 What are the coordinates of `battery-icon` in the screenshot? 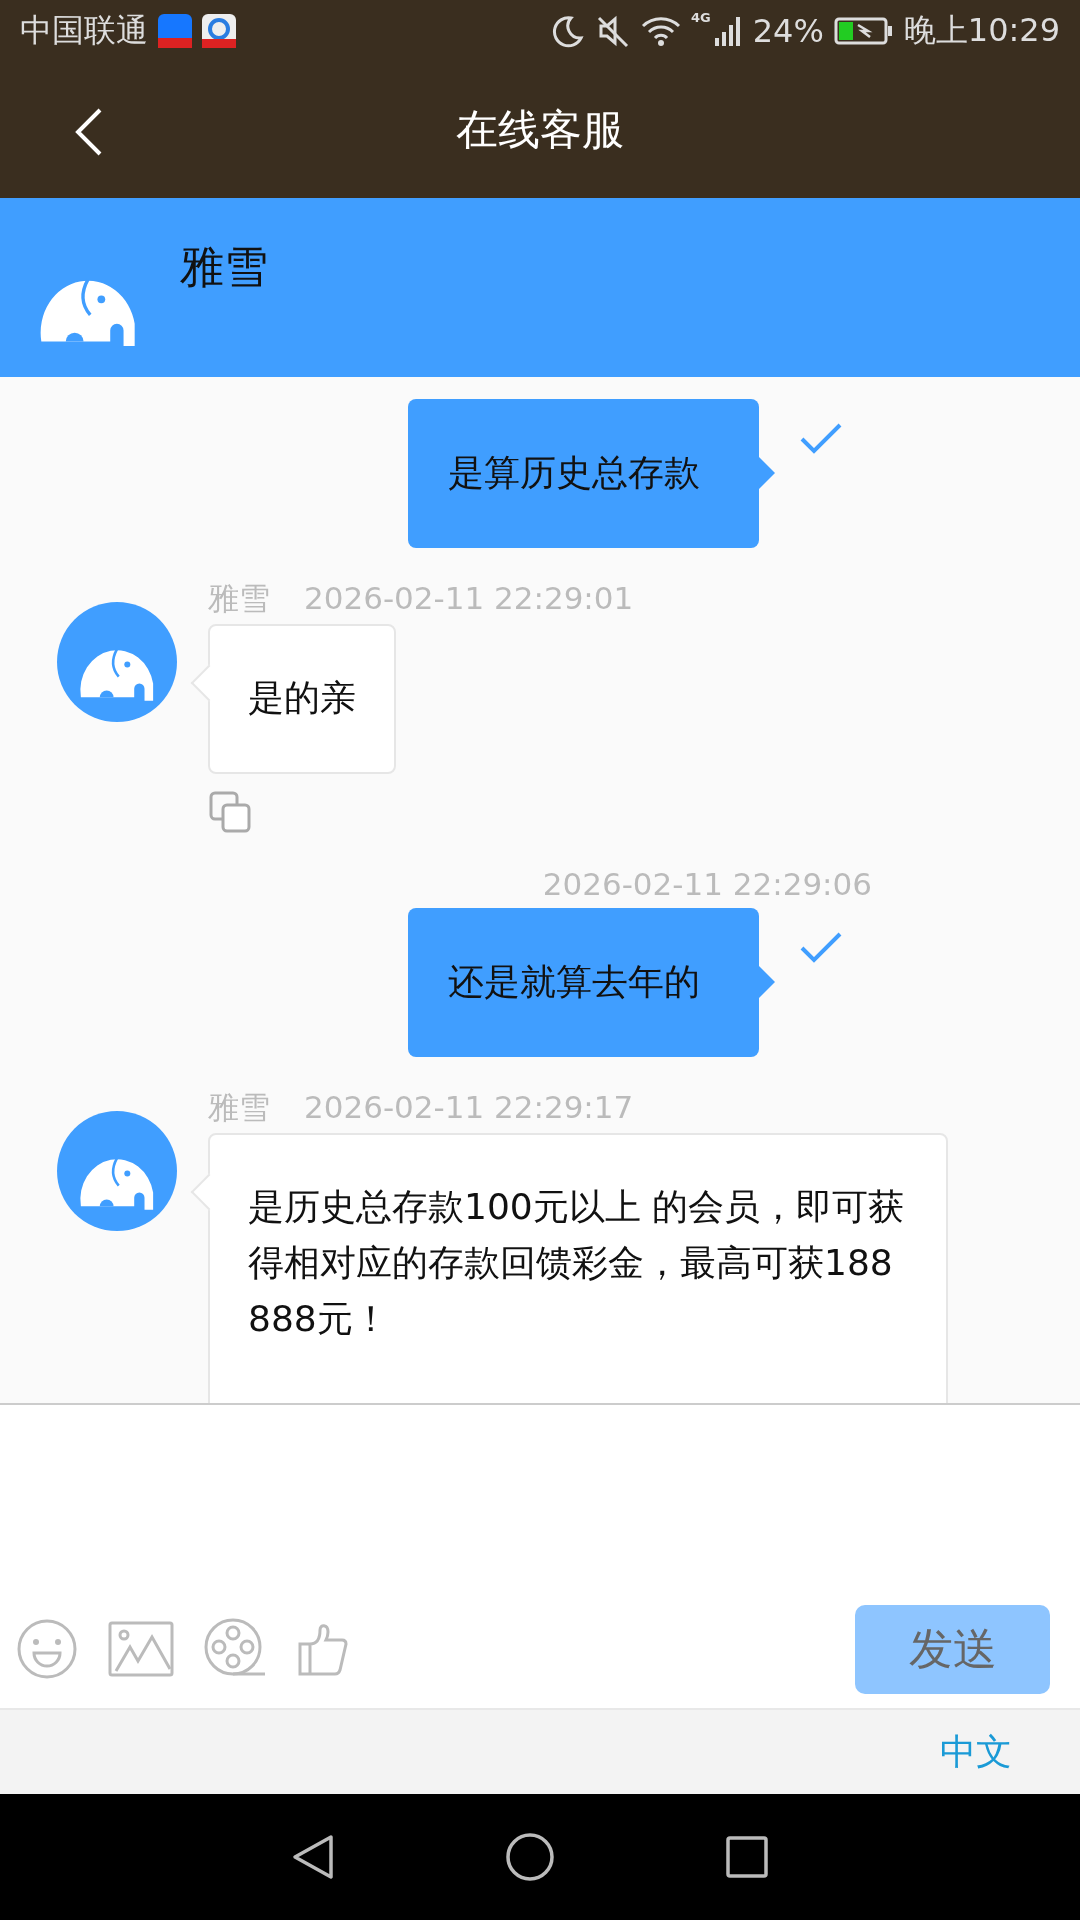 It's located at (863, 31).